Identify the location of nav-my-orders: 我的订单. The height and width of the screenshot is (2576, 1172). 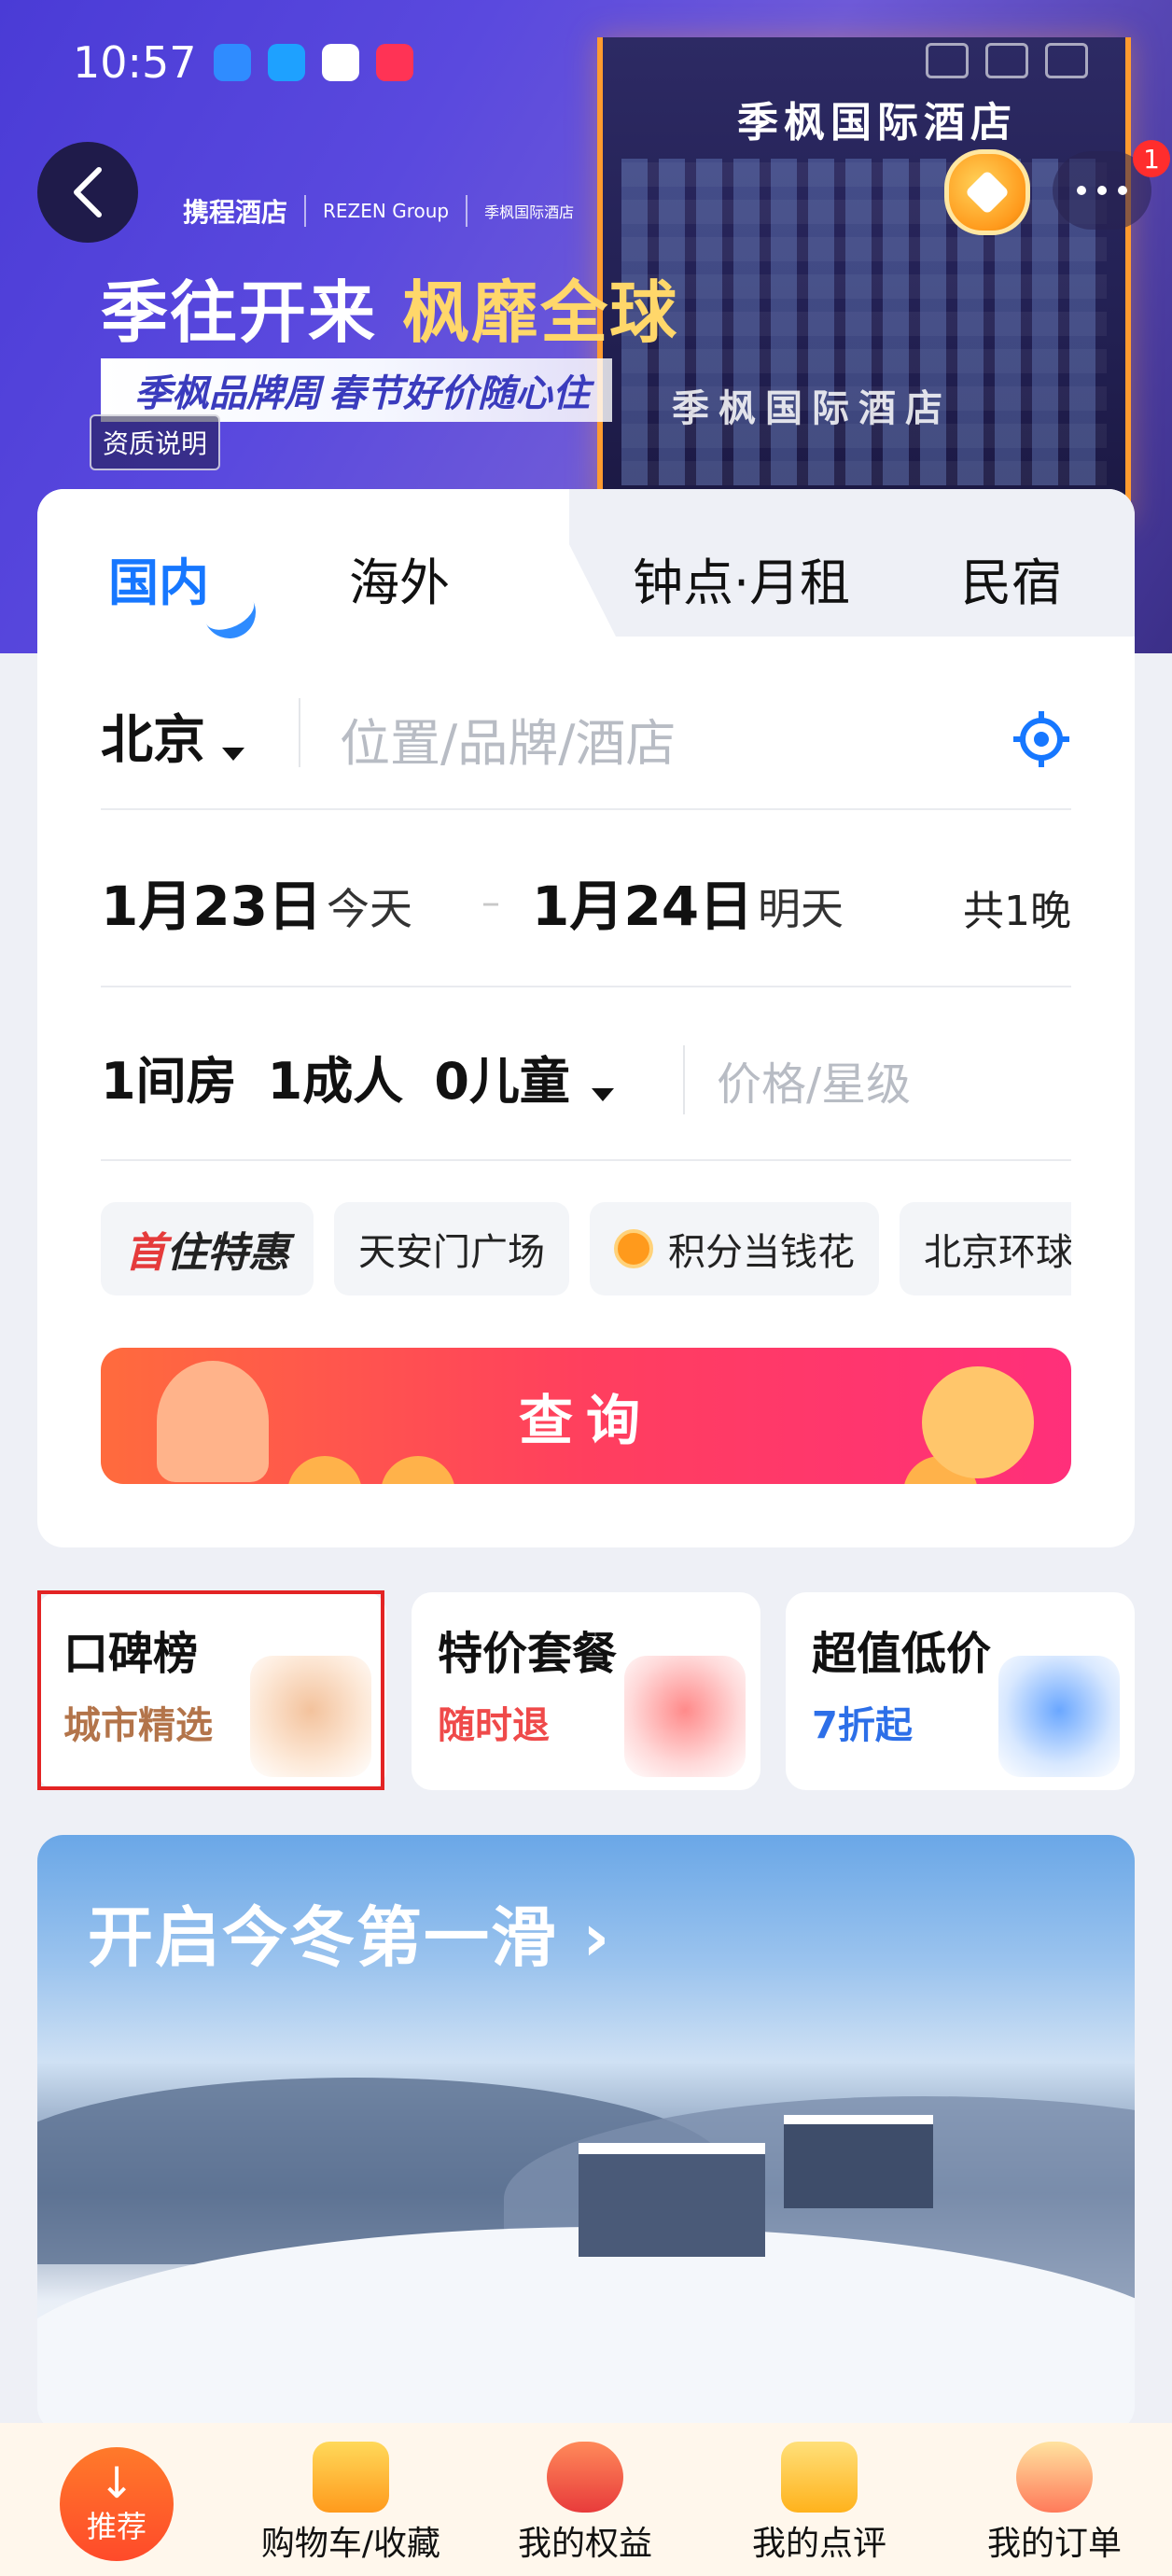
(1054, 2499).